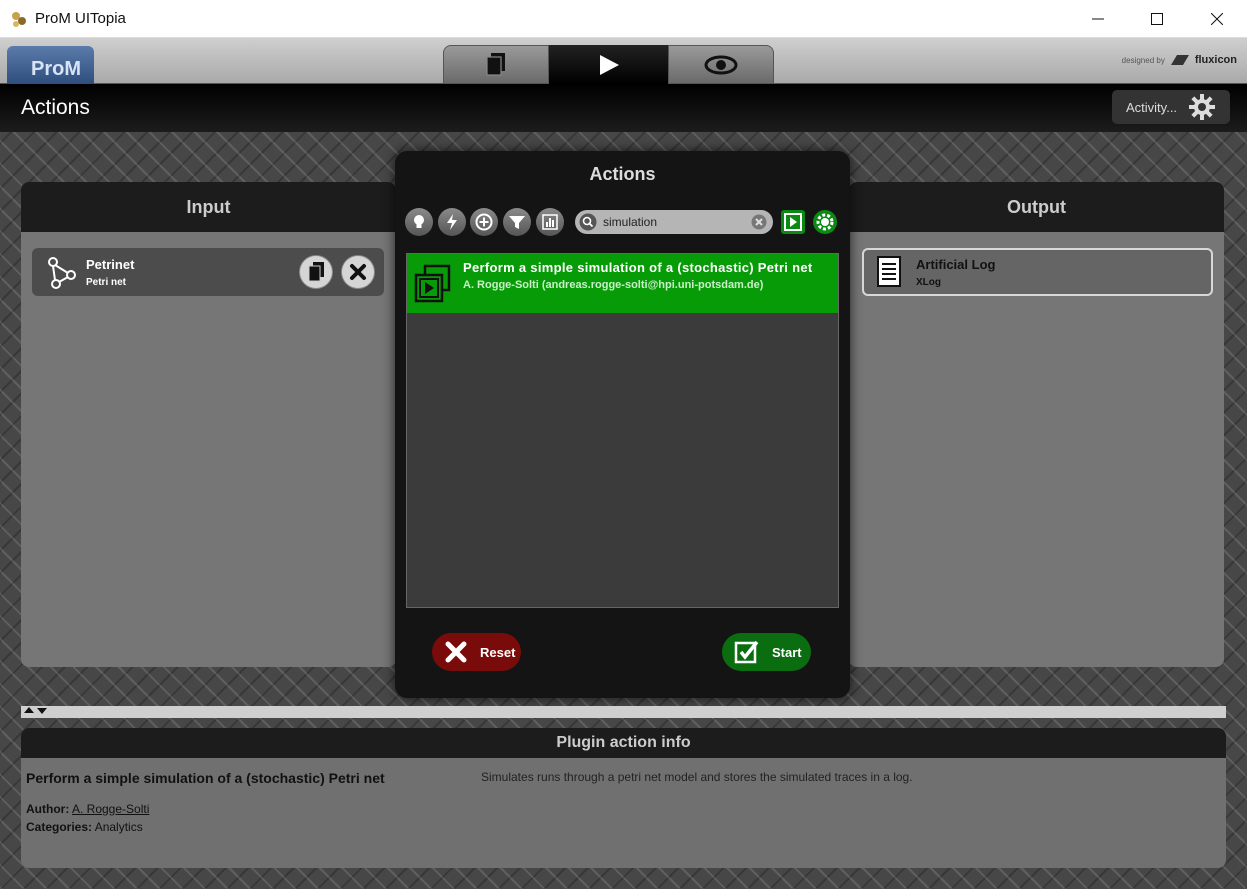 This screenshot has width=1247, height=889. I want to click on x-icon, so click(456, 652).